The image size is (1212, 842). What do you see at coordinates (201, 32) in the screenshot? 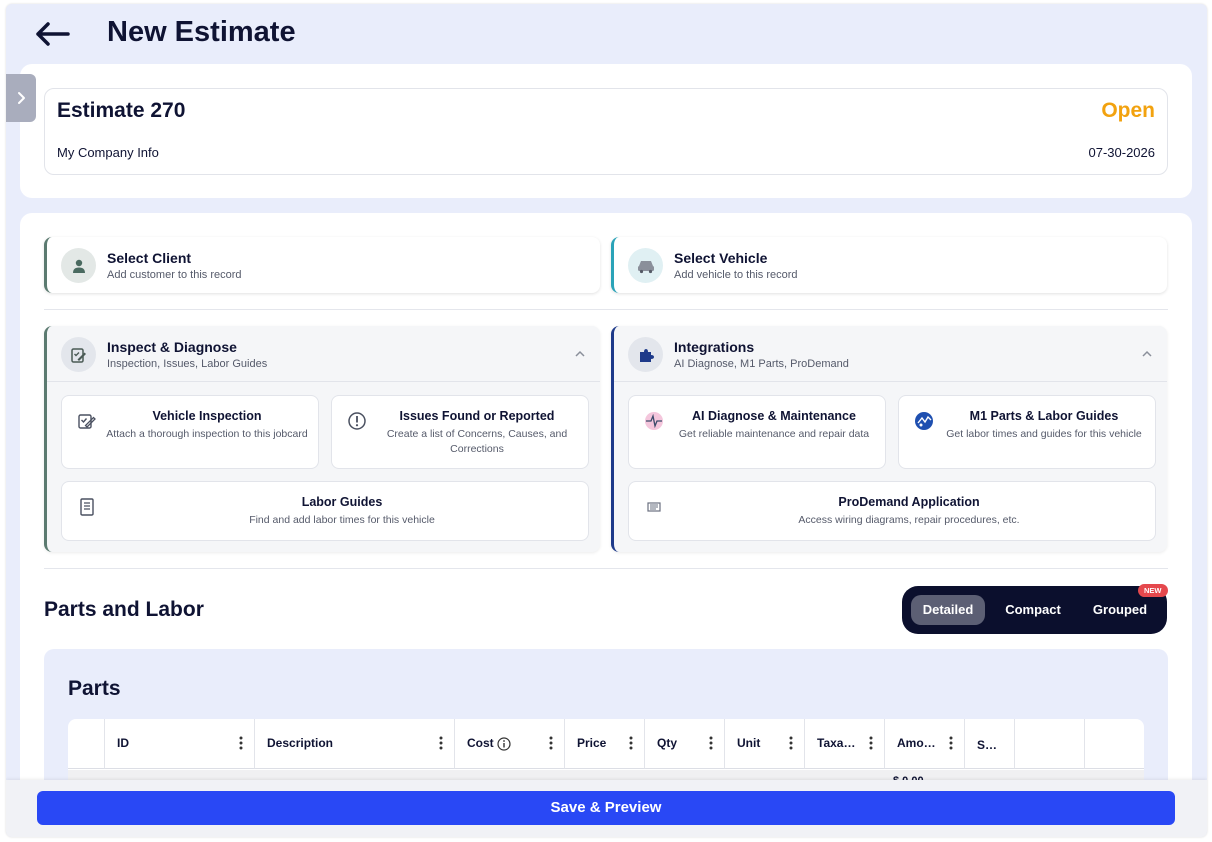
I see `page-title: New Estimate` at bounding box center [201, 32].